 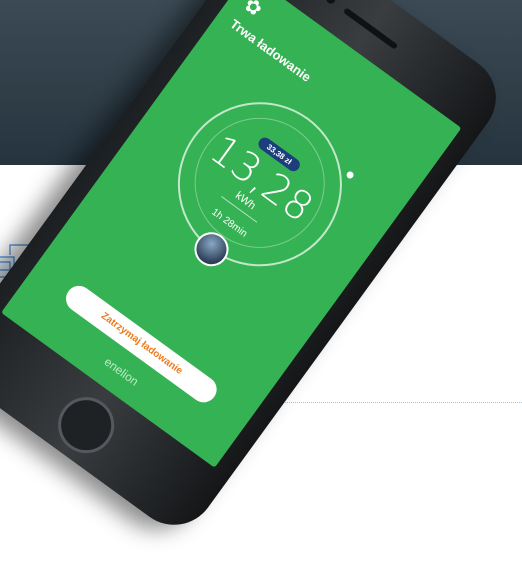 I want to click on screen-title: Trwa ładowanie, so click(x=270, y=50).